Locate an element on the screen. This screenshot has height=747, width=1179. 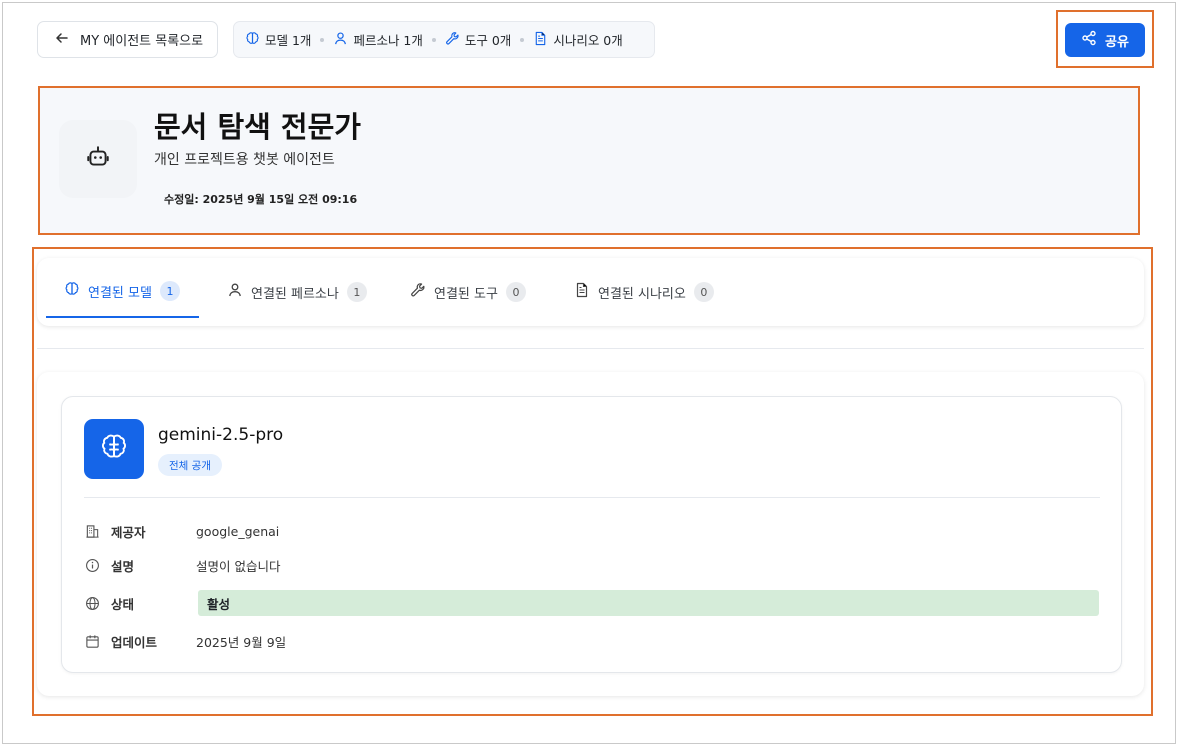
agent-stats-bar: 모델 1개 페르소나 1개 도구 0개 시나리오 0개 is located at coordinates (444, 39).